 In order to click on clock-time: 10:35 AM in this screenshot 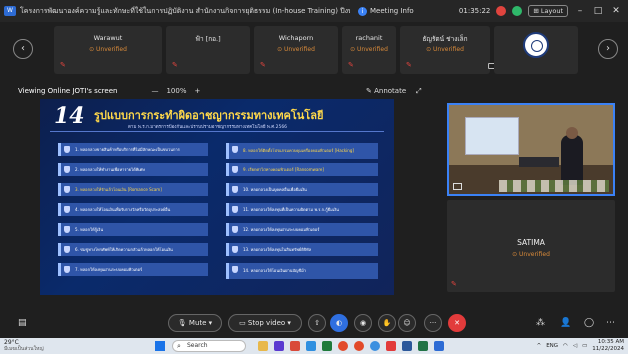, I will do `click(610, 342)`.